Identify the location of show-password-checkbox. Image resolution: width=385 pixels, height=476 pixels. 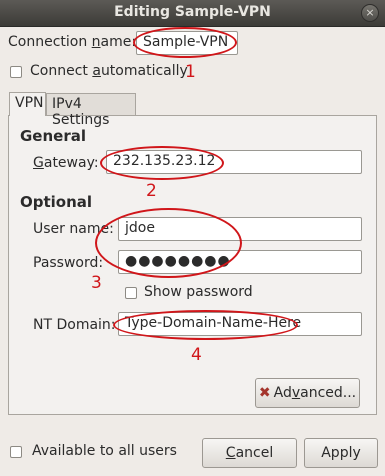
(131, 293).